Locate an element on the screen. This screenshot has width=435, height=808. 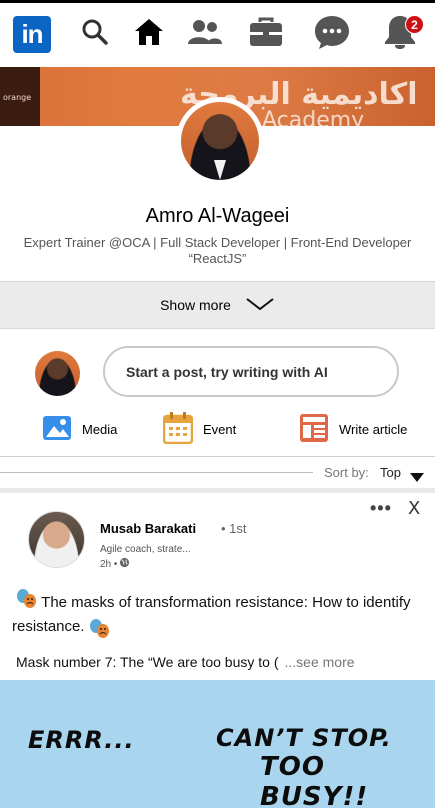
media-icon is located at coordinates (62, 429).